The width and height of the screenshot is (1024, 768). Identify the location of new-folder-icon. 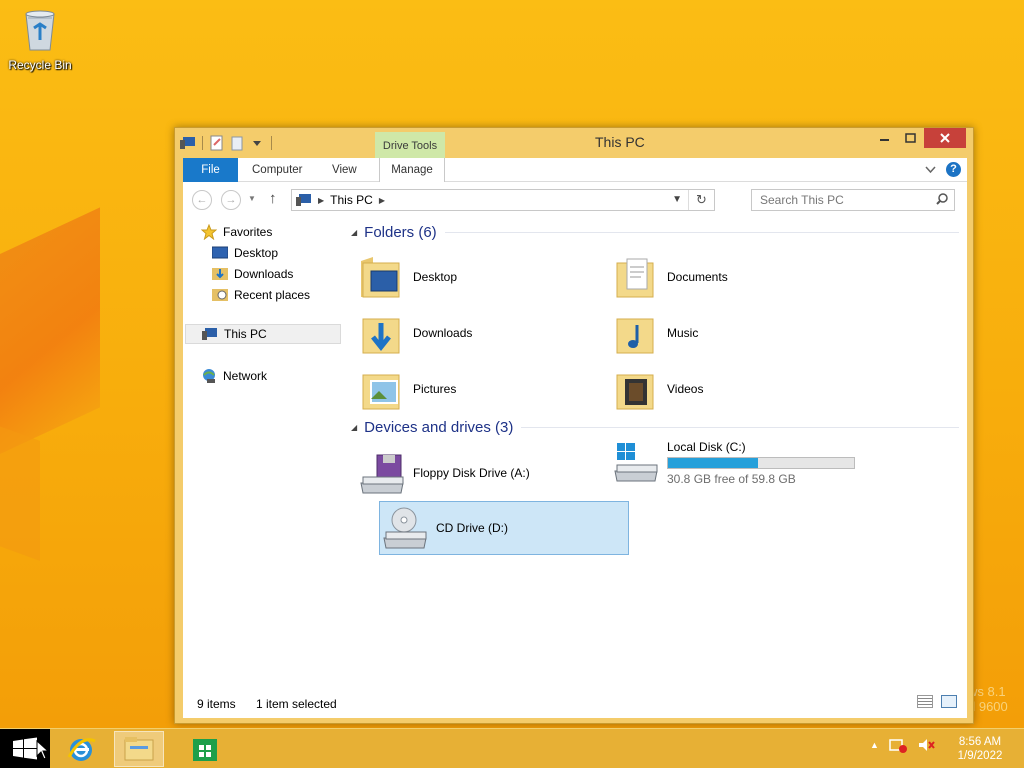
(237, 143).